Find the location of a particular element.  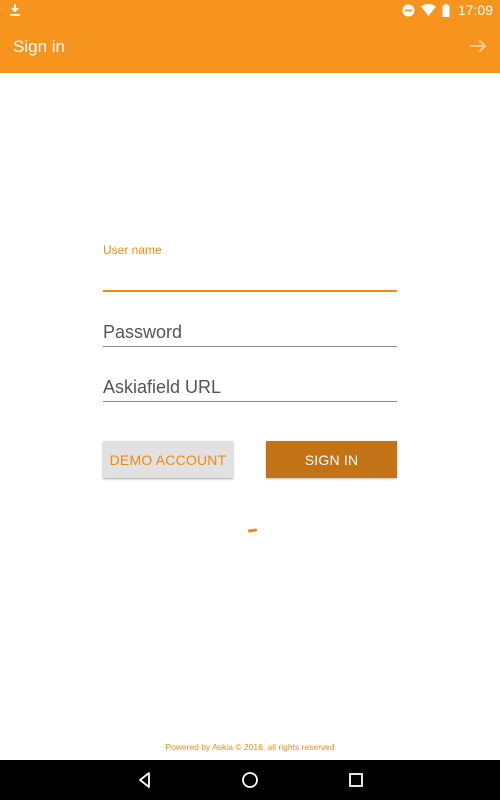

status-bar: 17:09 is located at coordinates (250, 10).